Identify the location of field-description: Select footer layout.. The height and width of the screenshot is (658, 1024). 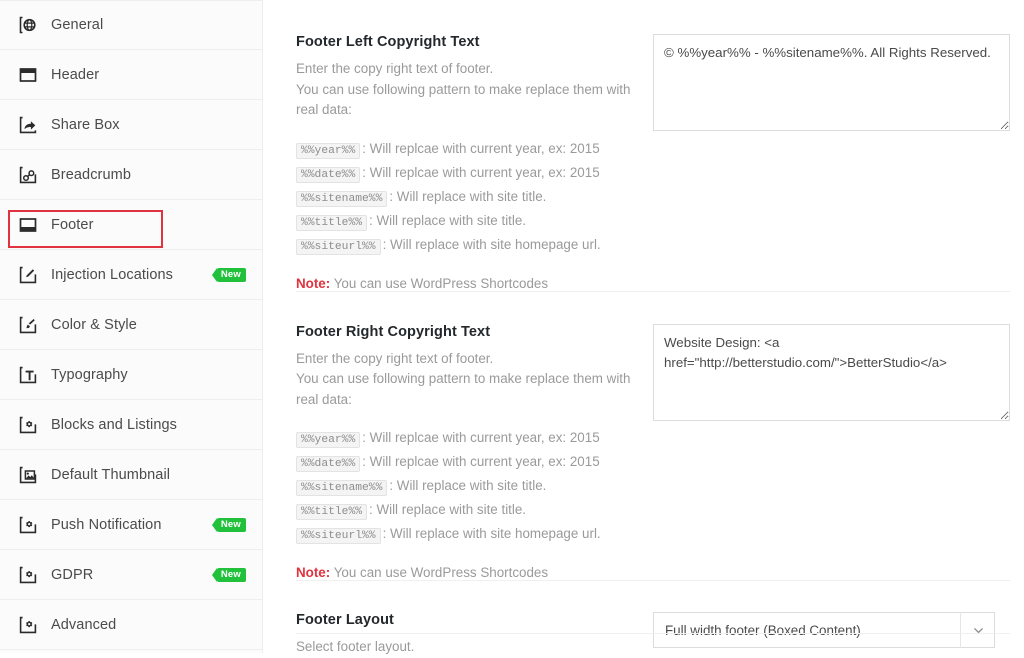
(355, 646).